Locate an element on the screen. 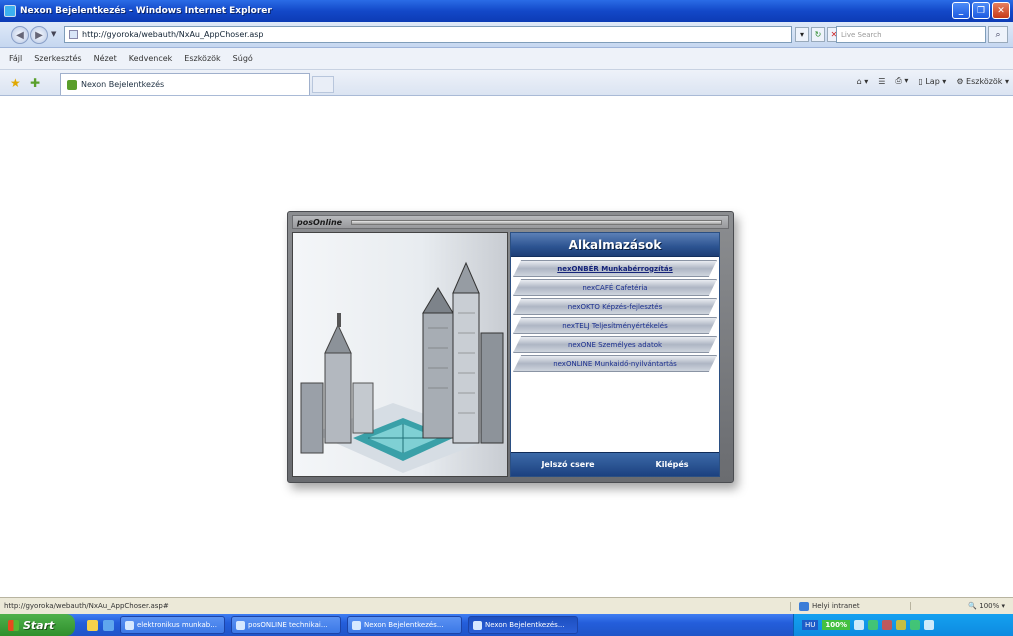 The height and width of the screenshot is (636, 1013). favorites-star-icon: ★ is located at coordinates (15, 83).